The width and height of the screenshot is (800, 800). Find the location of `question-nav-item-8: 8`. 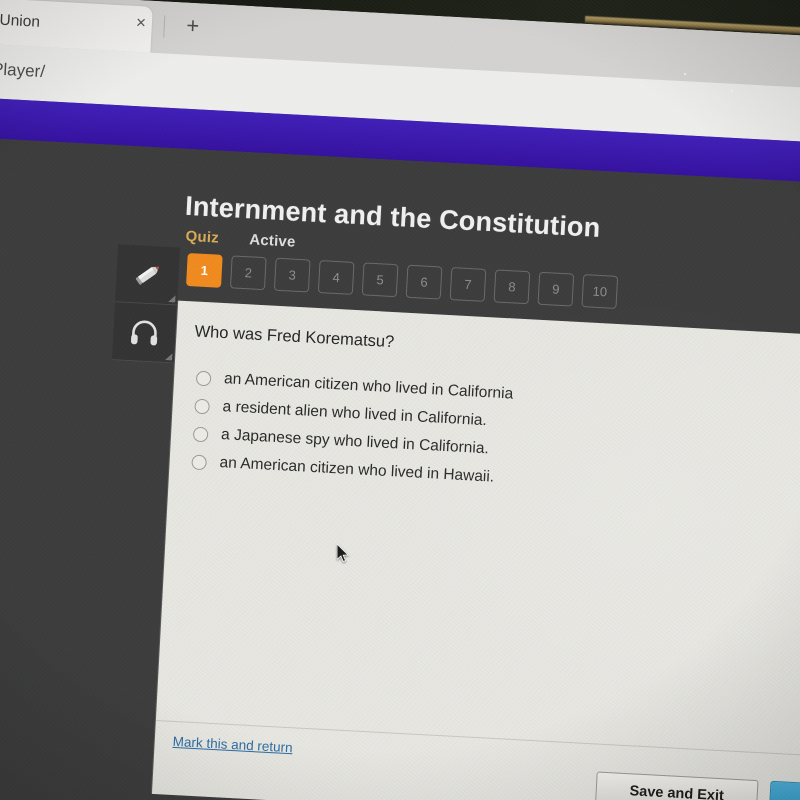

question-nav-item-8: 8 is located at coordinates (512, 287).